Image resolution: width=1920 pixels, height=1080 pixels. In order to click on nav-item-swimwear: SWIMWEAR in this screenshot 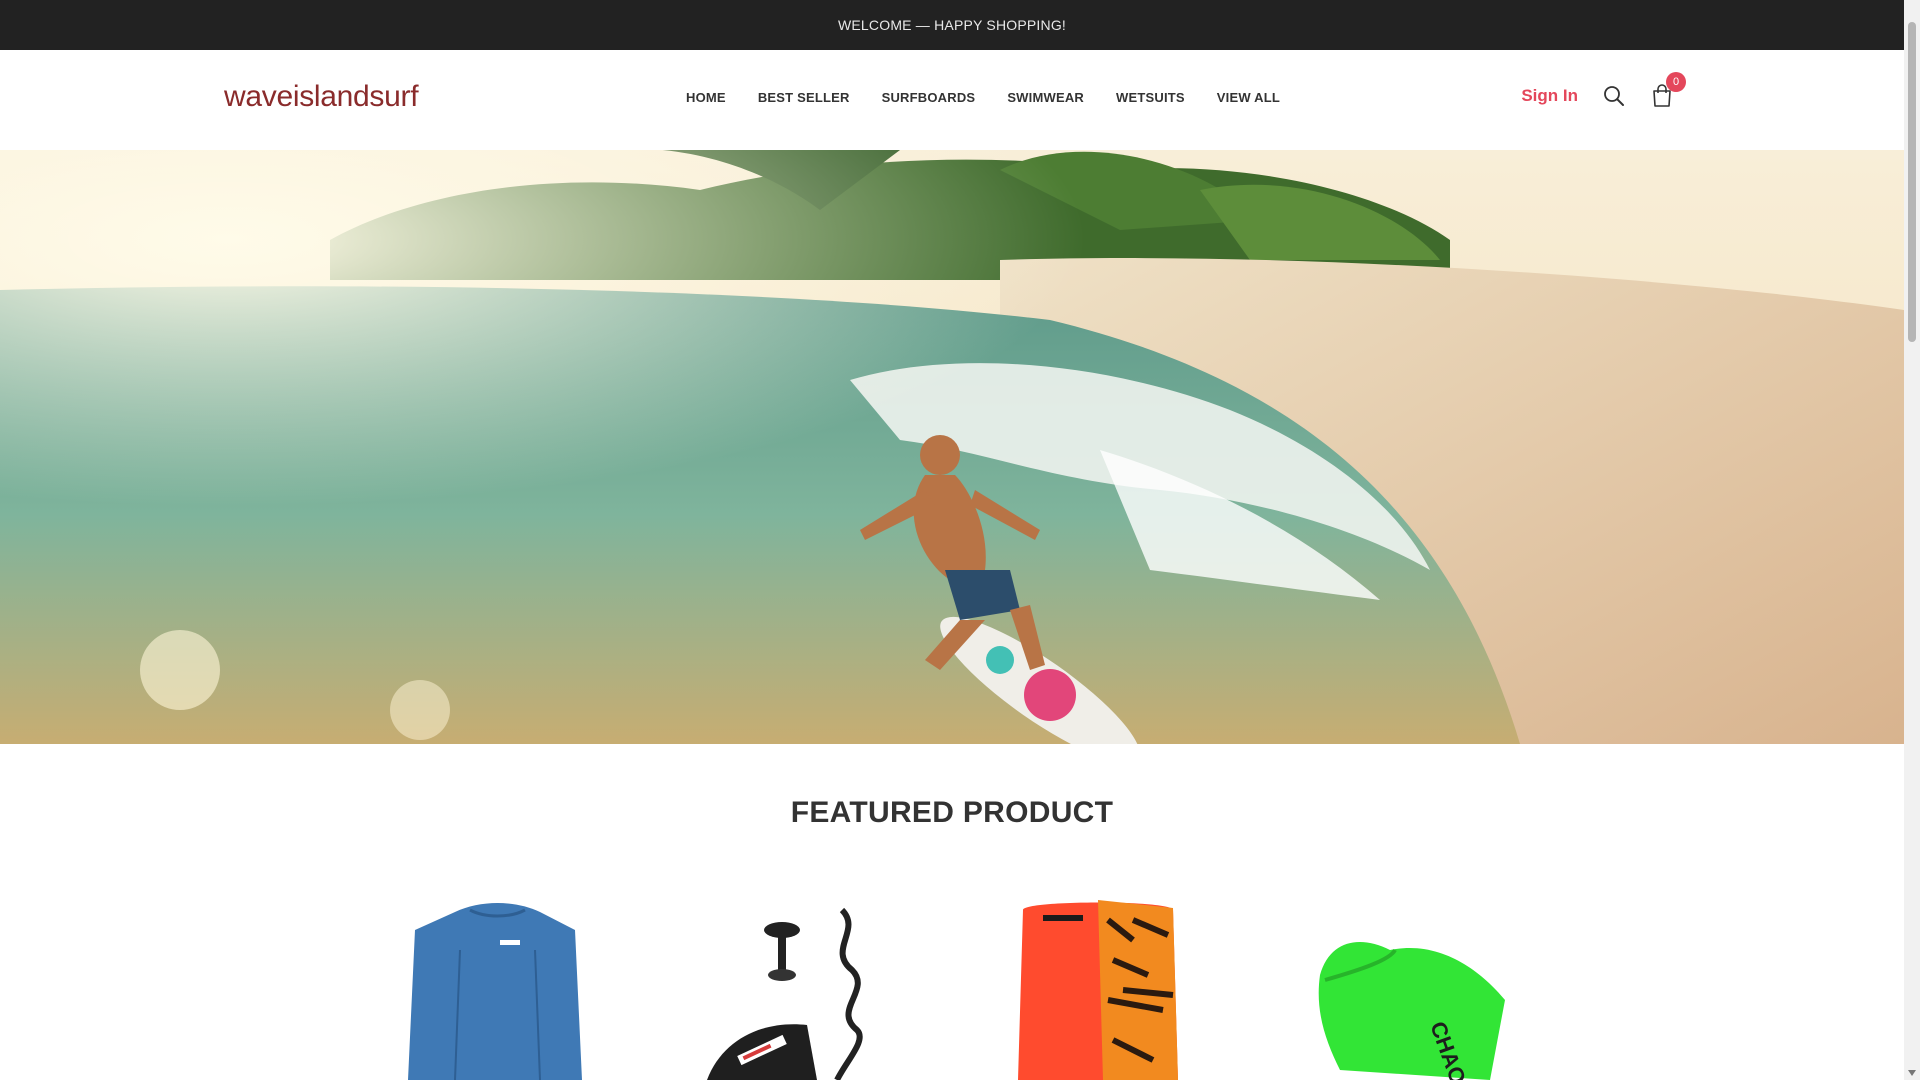, I will do `click(1045, 97)`.